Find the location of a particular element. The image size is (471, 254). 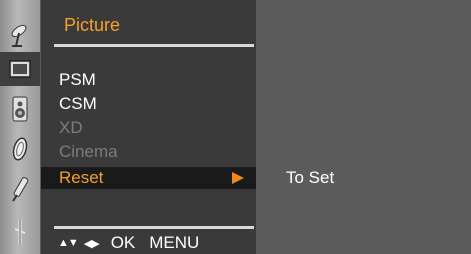

satellite-dish-icon is located at coordinates (19, 35).